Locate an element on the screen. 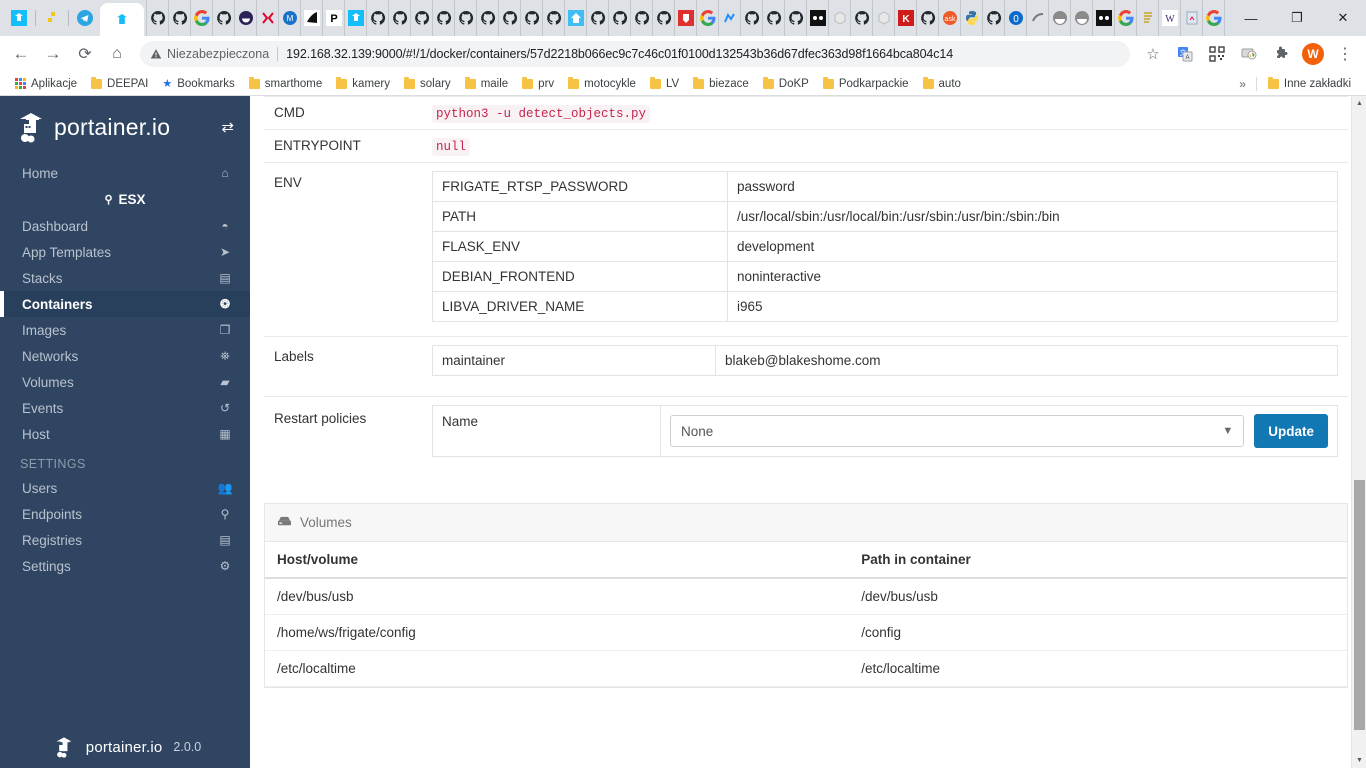 The height and width of the screenshot is (768, 1366). tab-pdf is located at coordinates (1191, 18).